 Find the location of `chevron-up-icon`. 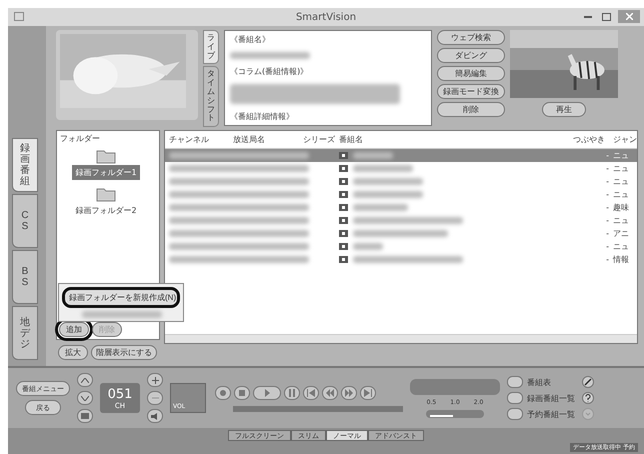

chevron-up-icon is located at coordinates (85, 380).